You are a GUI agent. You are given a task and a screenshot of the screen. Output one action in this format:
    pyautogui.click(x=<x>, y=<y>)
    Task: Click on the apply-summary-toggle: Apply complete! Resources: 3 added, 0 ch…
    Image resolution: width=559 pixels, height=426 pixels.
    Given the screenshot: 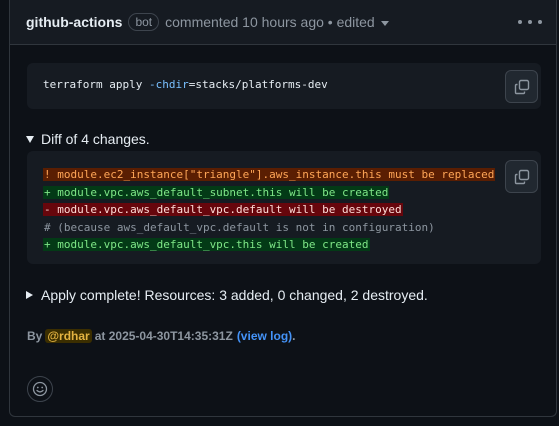 What is the action you would take?
    pyautogui.click(x=227, y=295)
    